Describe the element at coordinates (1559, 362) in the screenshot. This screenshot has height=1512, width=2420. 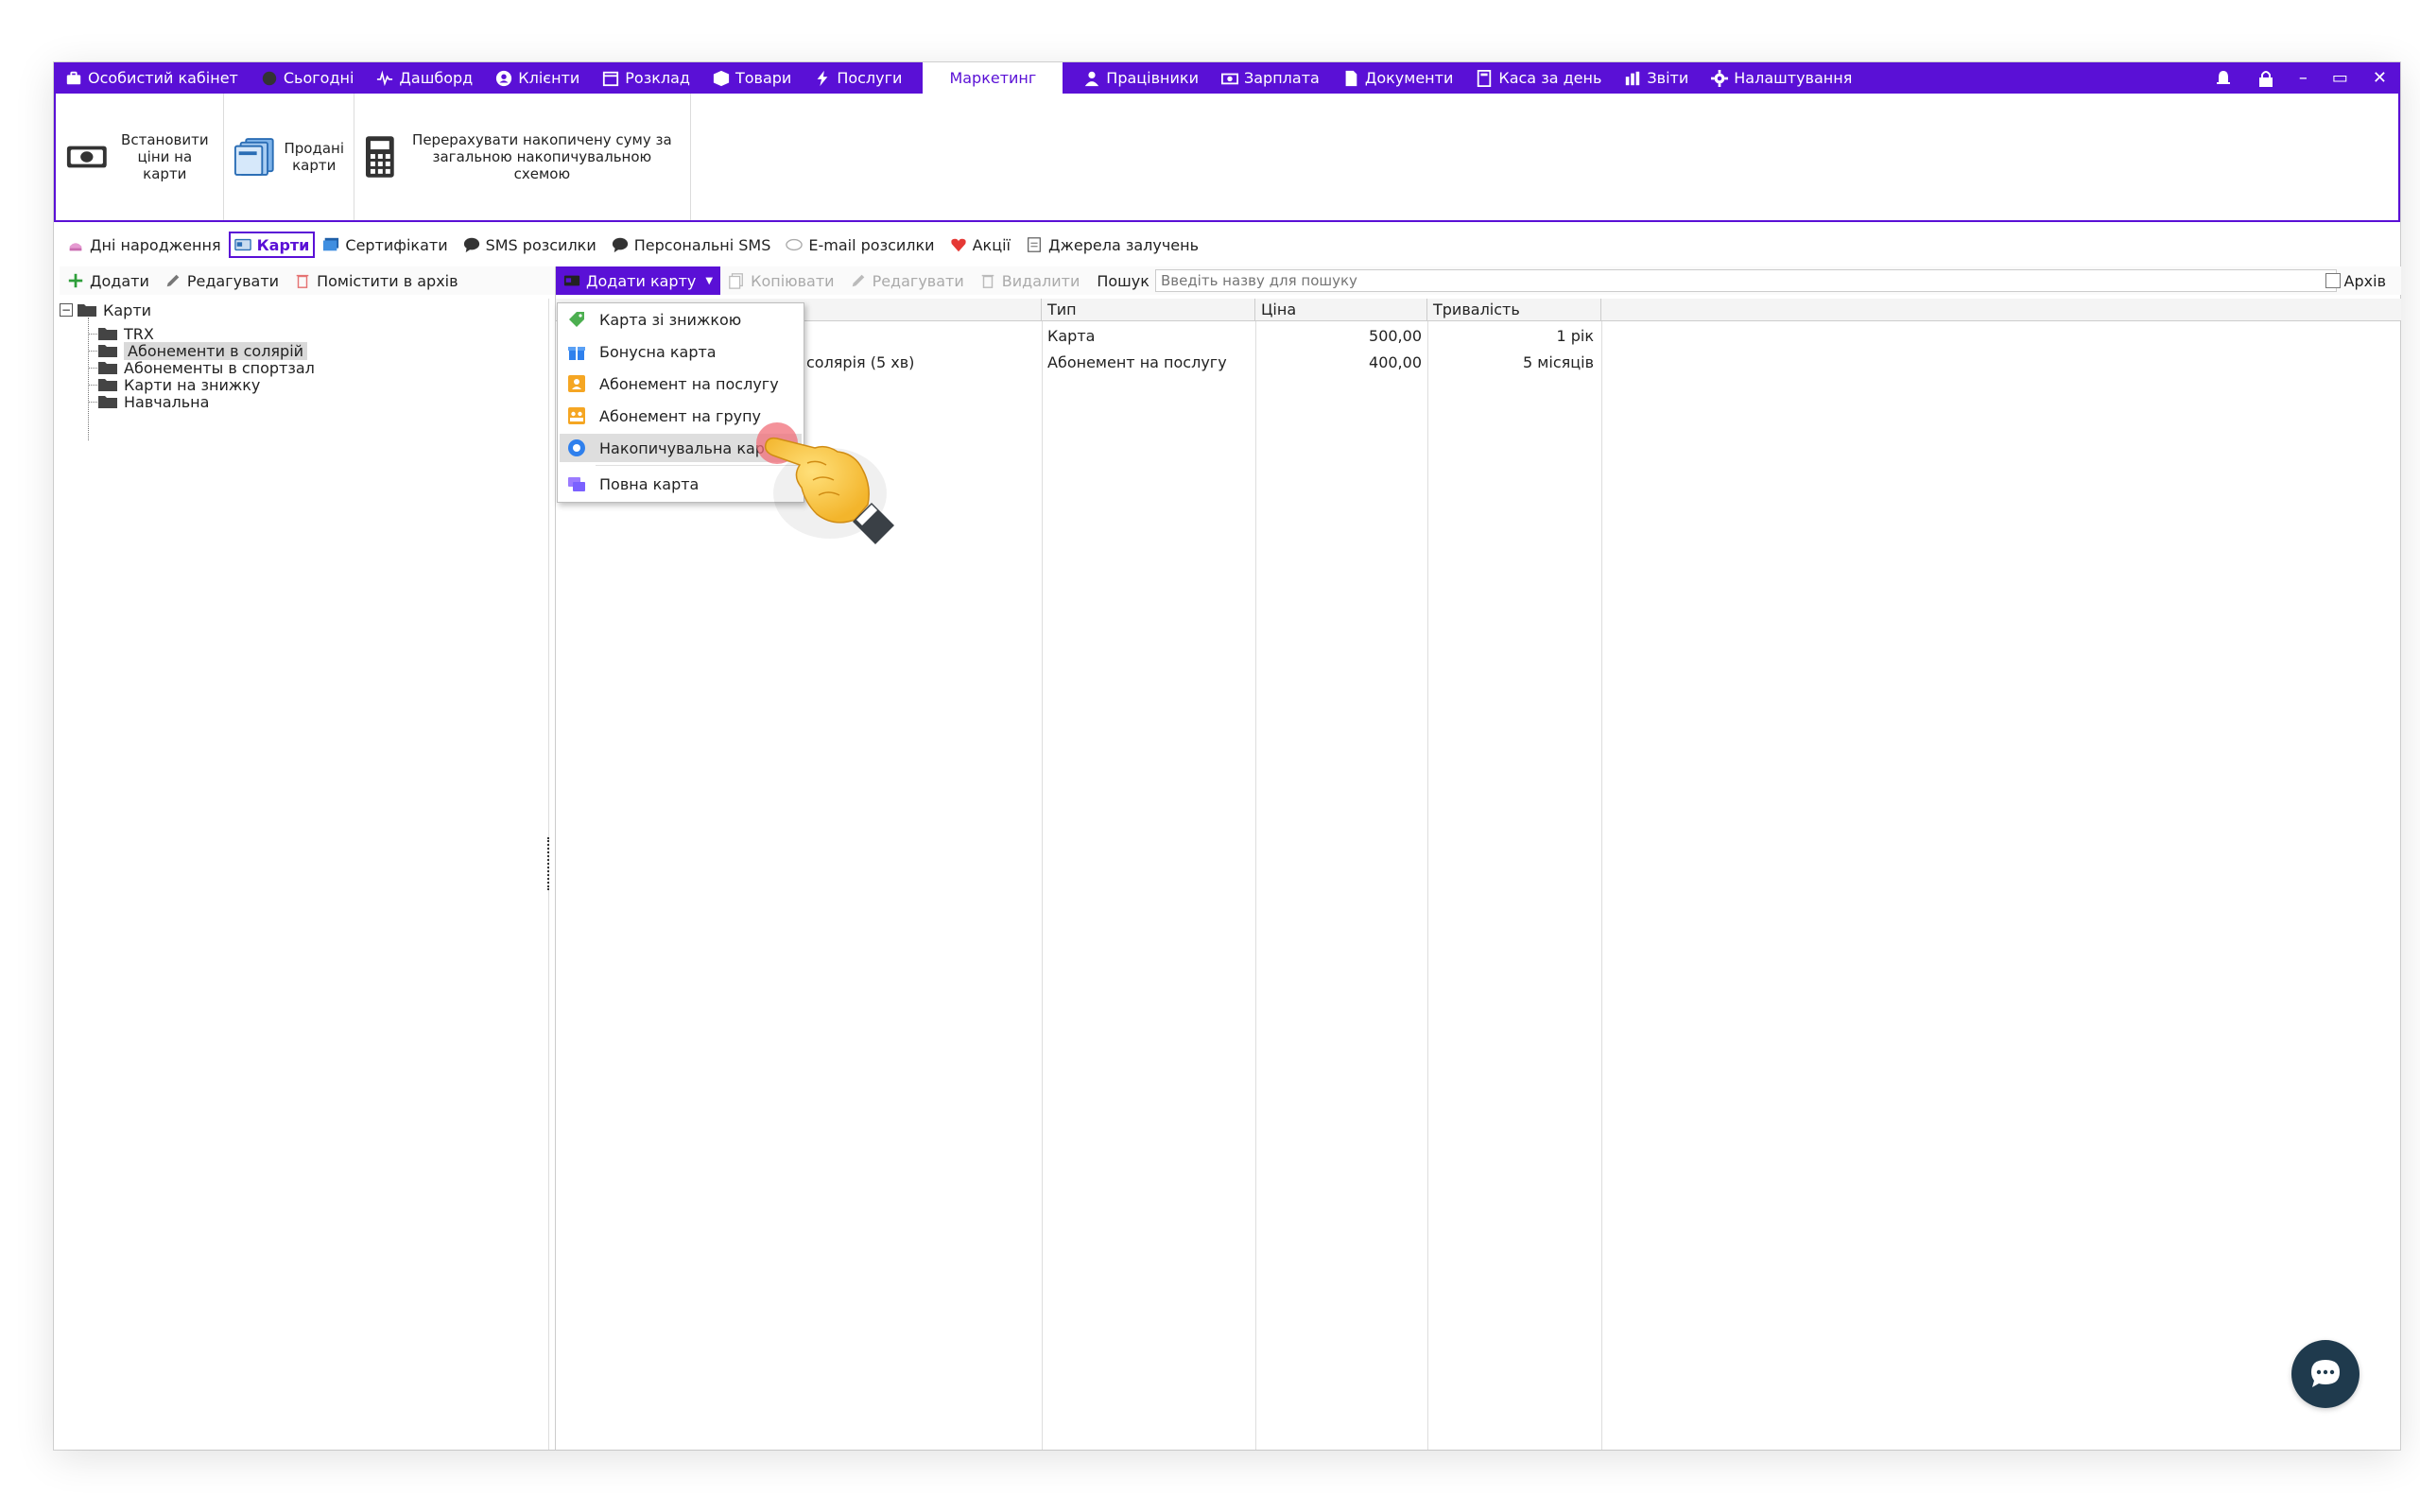
I see `cell-duration: 5 місяців` at that location.